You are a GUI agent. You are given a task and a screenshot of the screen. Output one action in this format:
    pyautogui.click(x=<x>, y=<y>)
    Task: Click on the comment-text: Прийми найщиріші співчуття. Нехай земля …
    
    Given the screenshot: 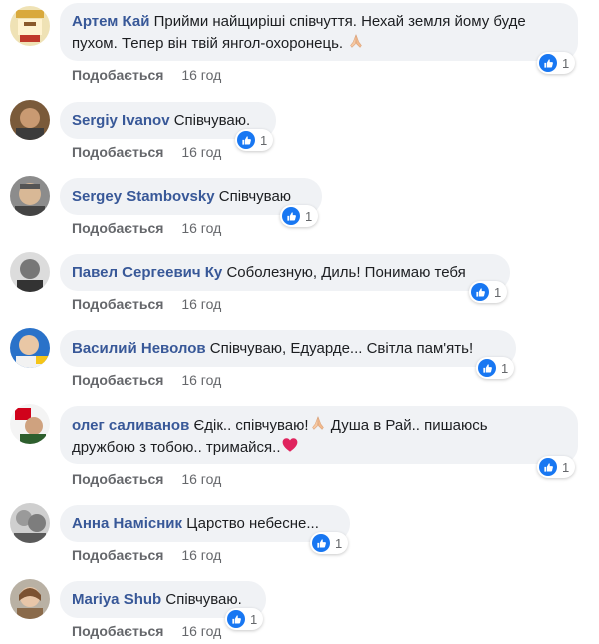 What is the action you would take?
    pyautogui.click(x=339, y=21)
    